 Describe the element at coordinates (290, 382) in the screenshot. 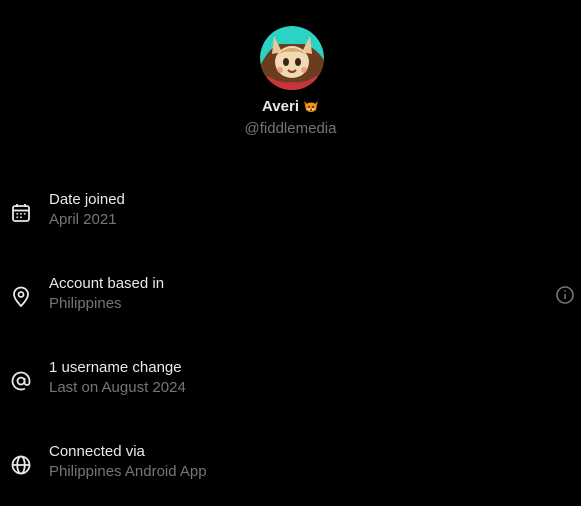

I see `username-change-row: 1 username change Last on August 2024` at that location.